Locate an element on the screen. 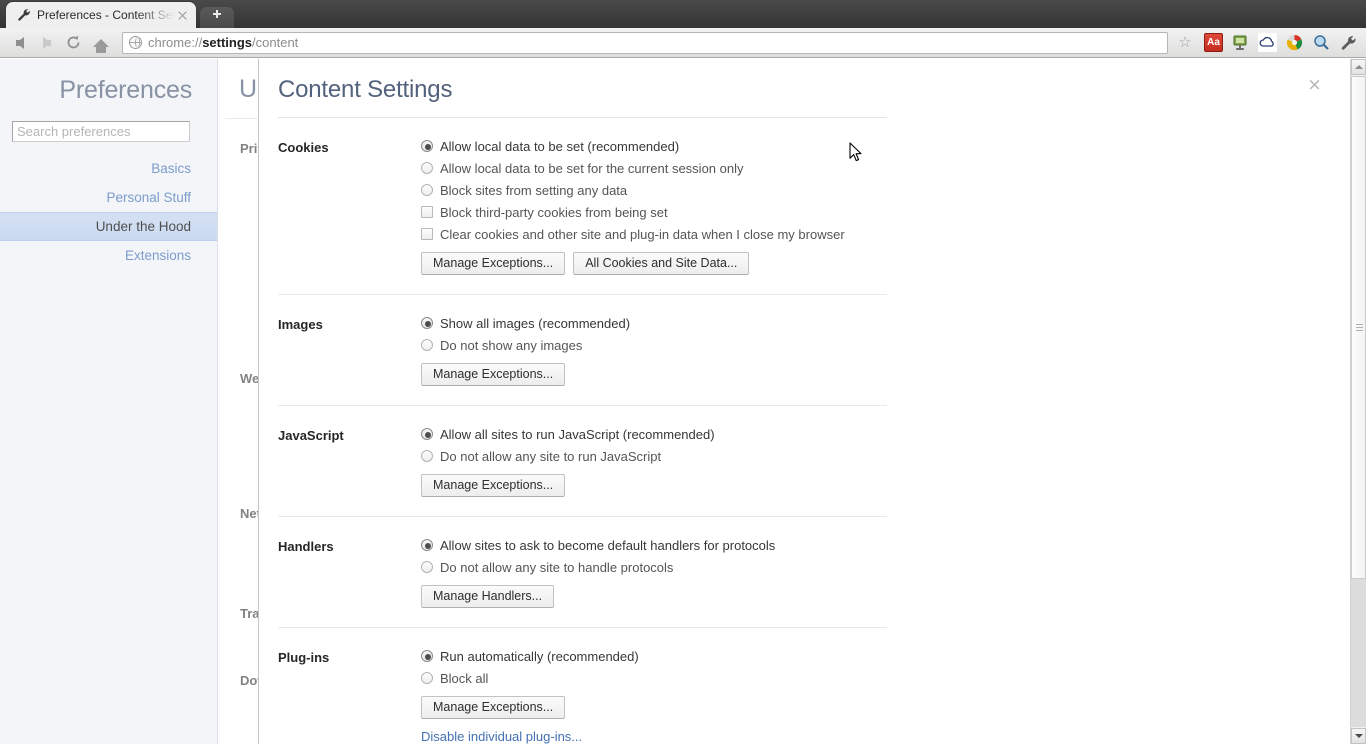  checkbox-clear-on-close is located at coordinates (427, 234).